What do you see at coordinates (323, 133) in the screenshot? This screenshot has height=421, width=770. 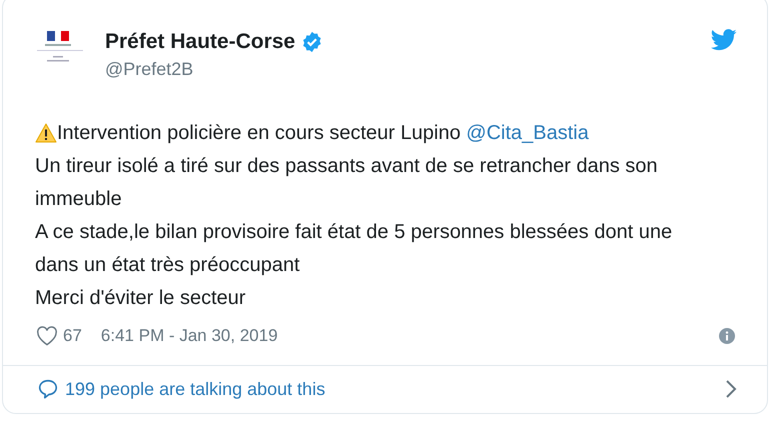 I see `tweet-text: Intervention policière en cours secteur Lupino @Cita_Bastia` at bounding box center [323, 133].